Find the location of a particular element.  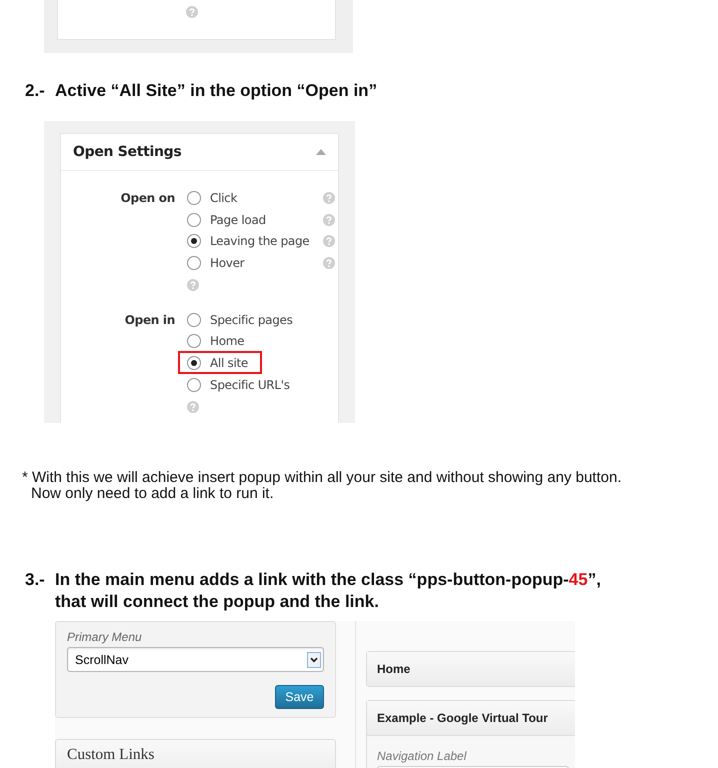

option-label: Specific URL's is located at coordinates (250, 385).